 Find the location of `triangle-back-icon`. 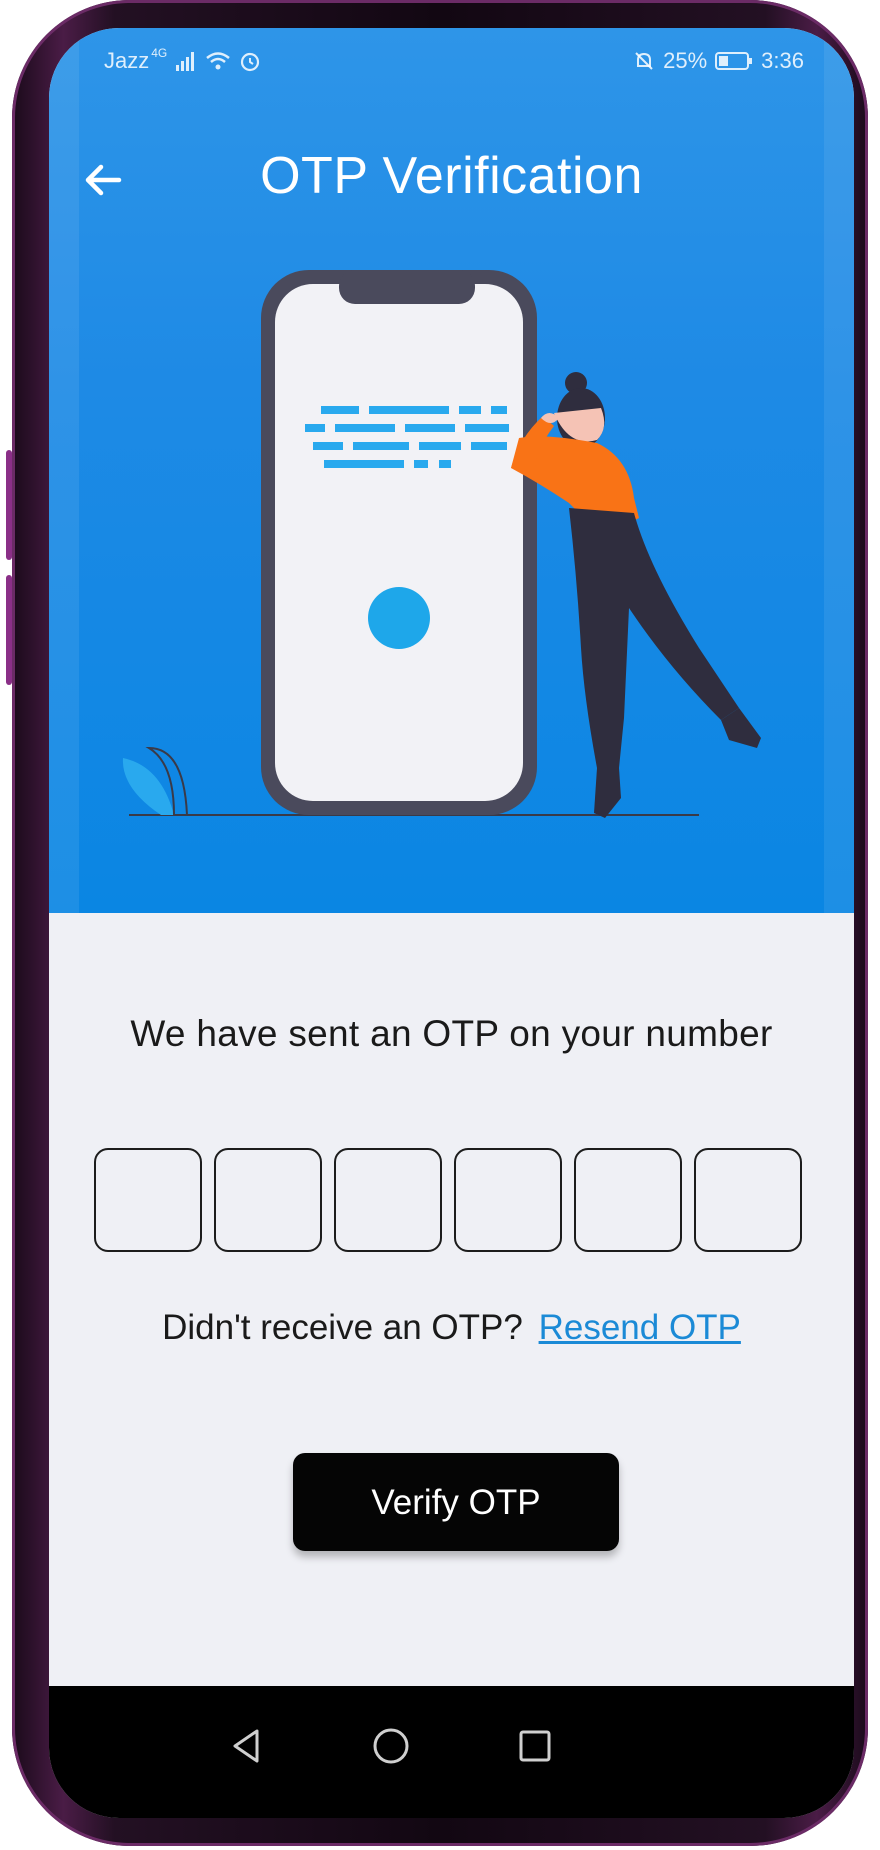

triangle-back-icon is located at coordinates (246, 1746).